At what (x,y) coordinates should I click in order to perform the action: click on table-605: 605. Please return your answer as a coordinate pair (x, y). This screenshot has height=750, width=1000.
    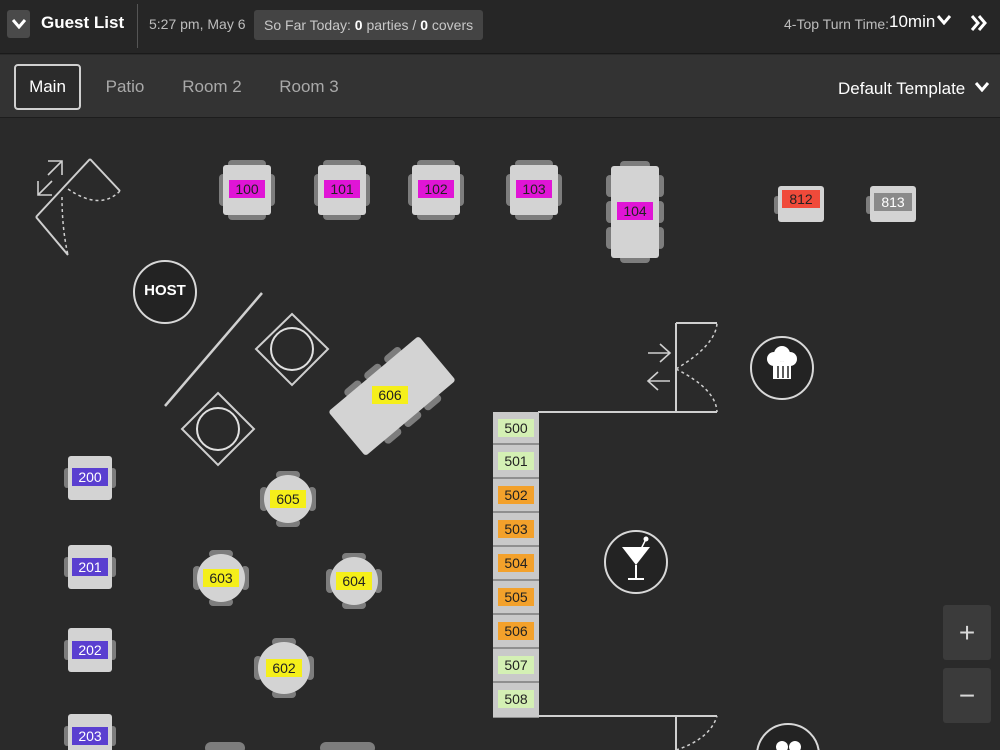
    Looking at the image, I should click on (288, 499).